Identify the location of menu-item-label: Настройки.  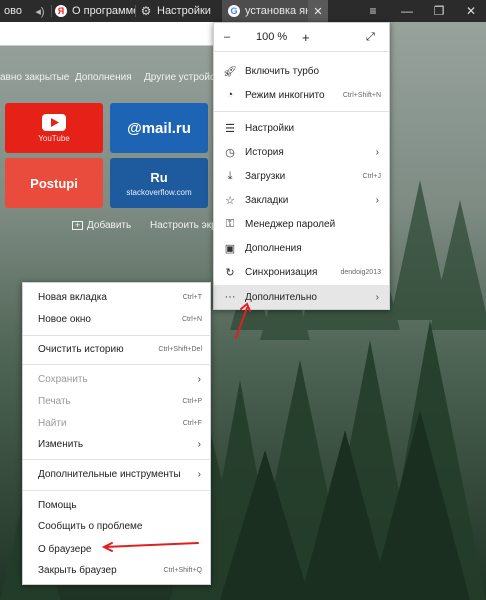
(270, 128).